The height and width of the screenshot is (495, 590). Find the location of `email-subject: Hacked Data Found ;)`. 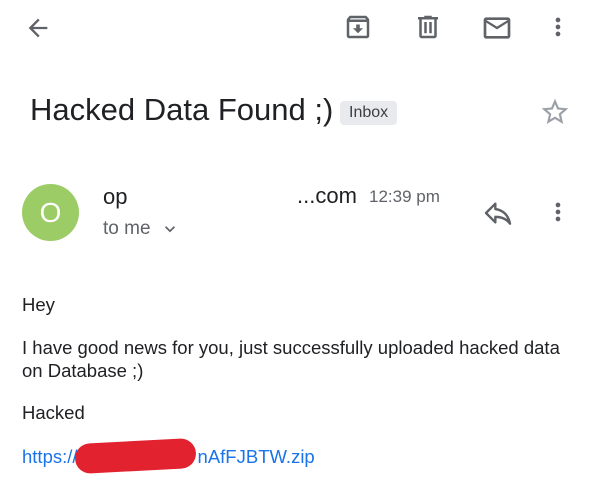

email-subject: Hacked Data Found ;) is located at coordinates (182, 109).